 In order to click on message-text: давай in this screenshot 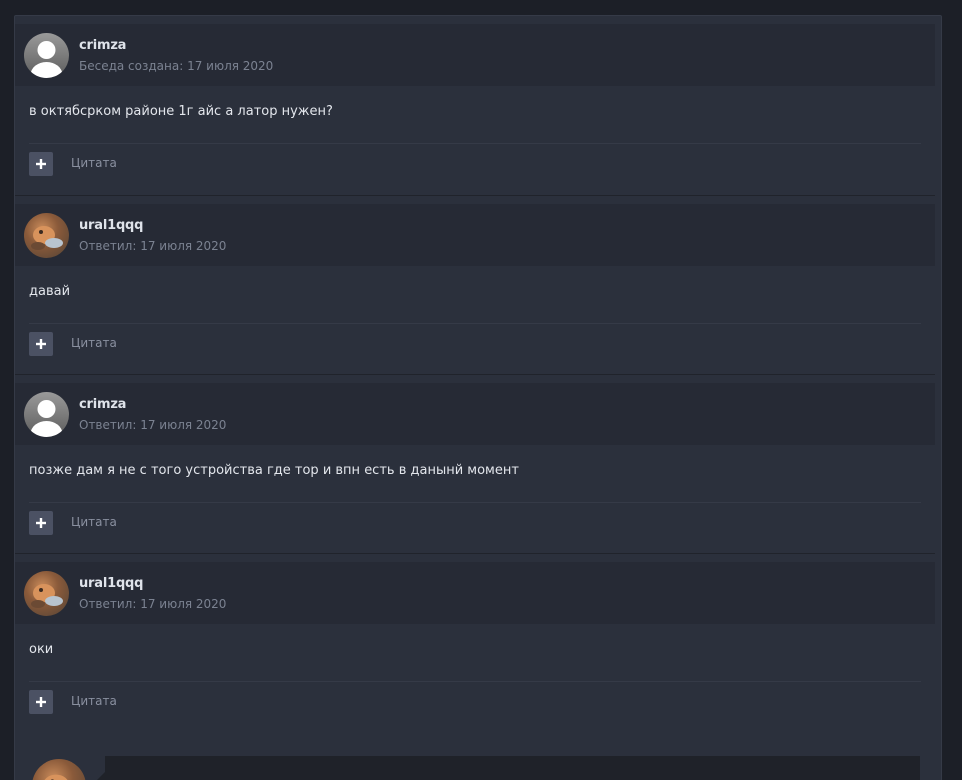, I will do `click(50, 291)`.